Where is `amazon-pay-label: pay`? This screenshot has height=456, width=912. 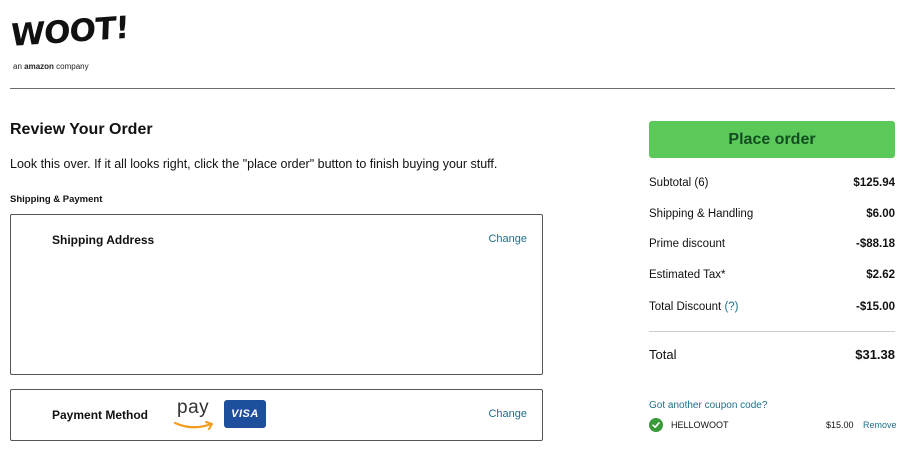 amazon-pay-label: pay is located at coordinates (193, 407).